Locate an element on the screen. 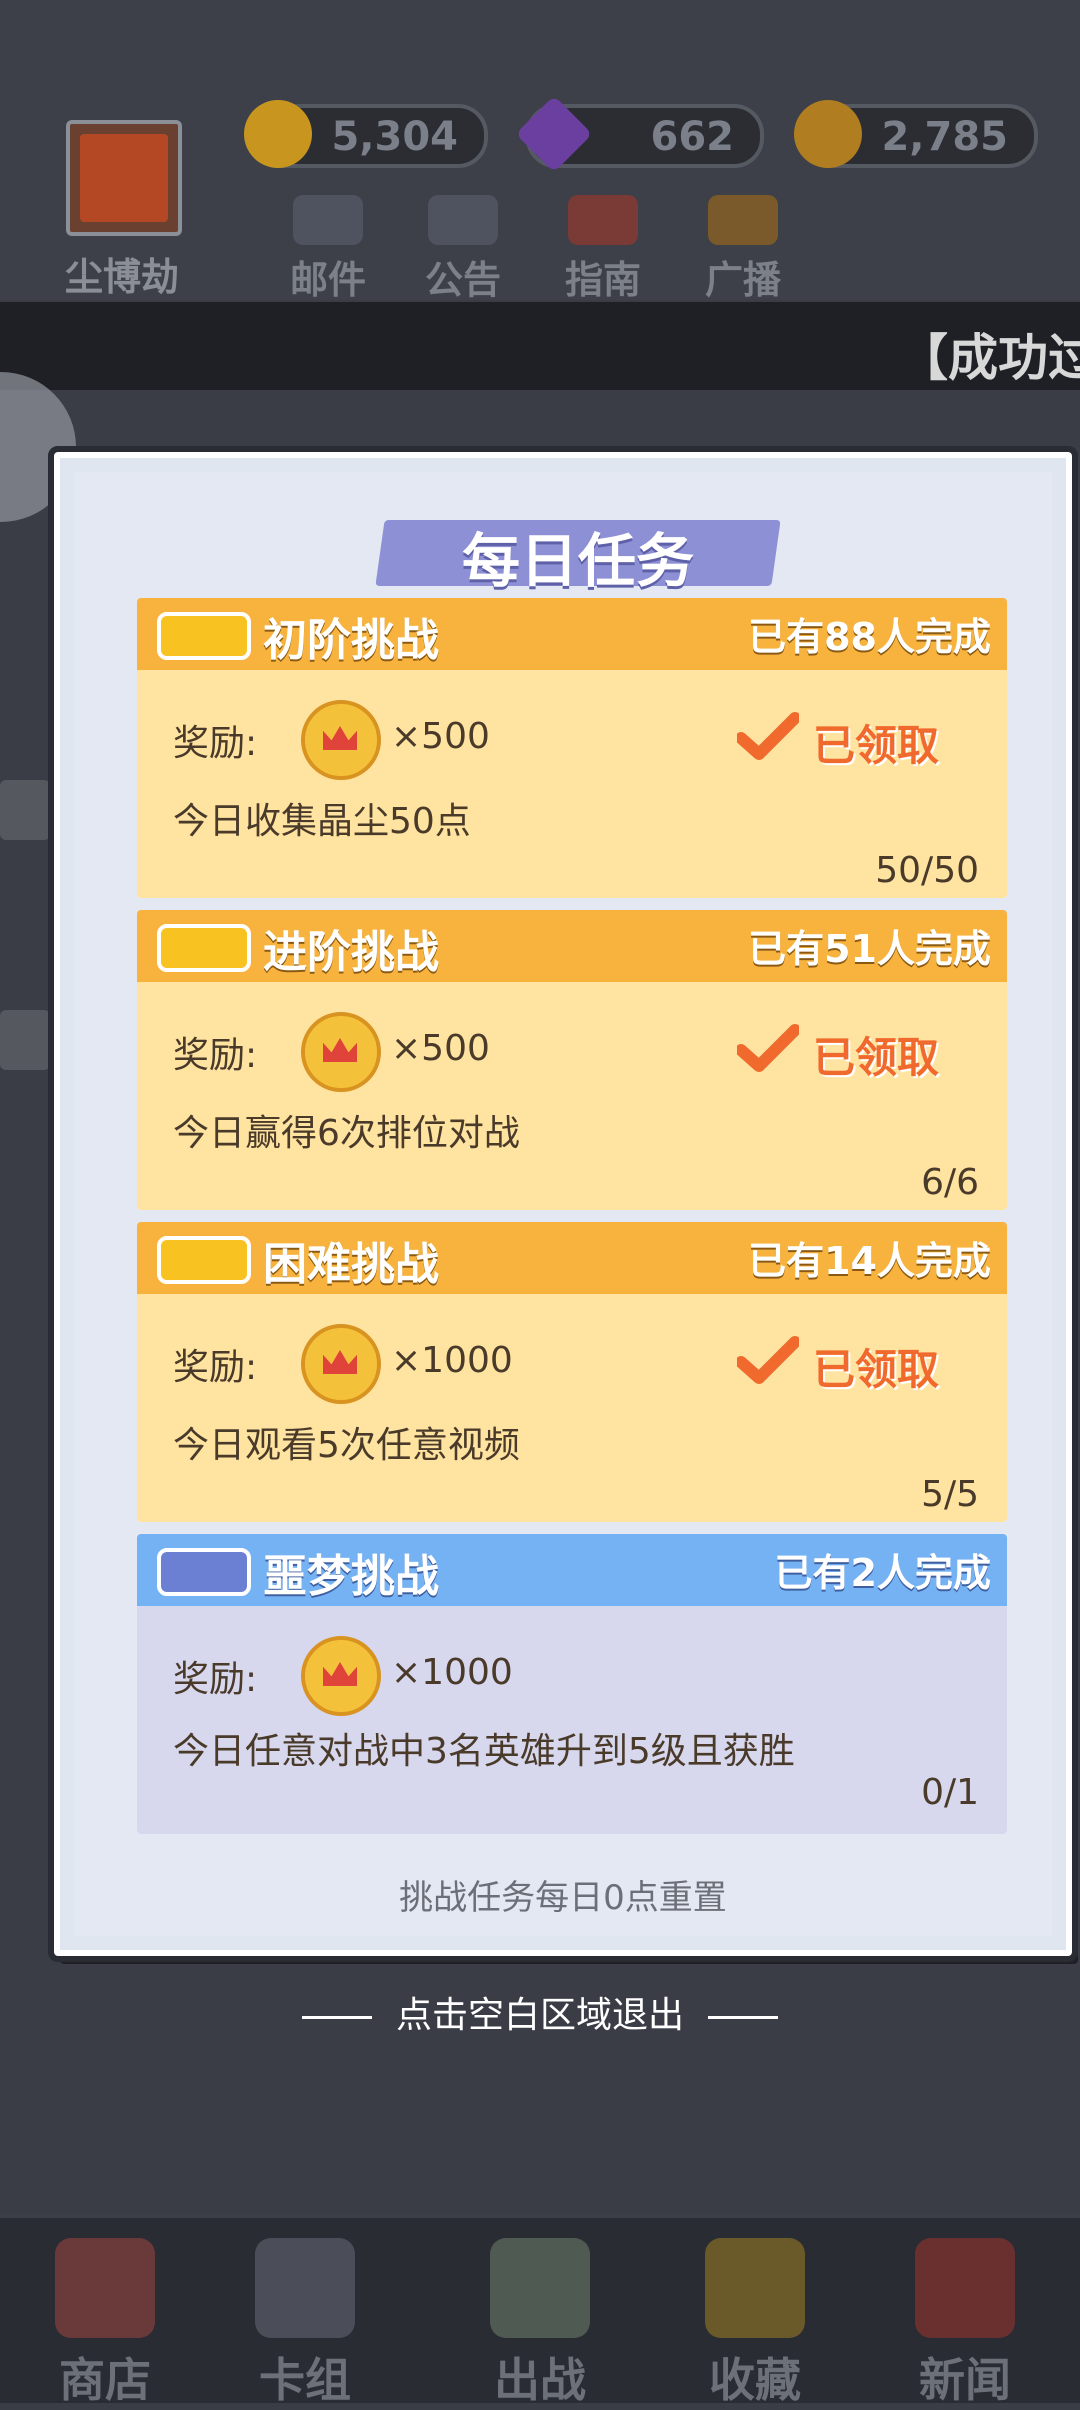  currency-star: 2,785 is located at coordinates (916, 134).